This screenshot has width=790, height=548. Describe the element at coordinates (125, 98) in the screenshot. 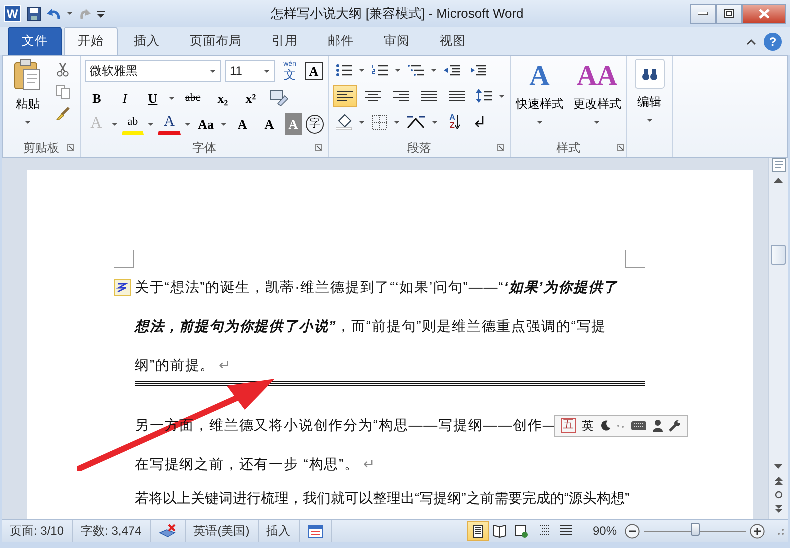

I see `italic-button: I` at that location.